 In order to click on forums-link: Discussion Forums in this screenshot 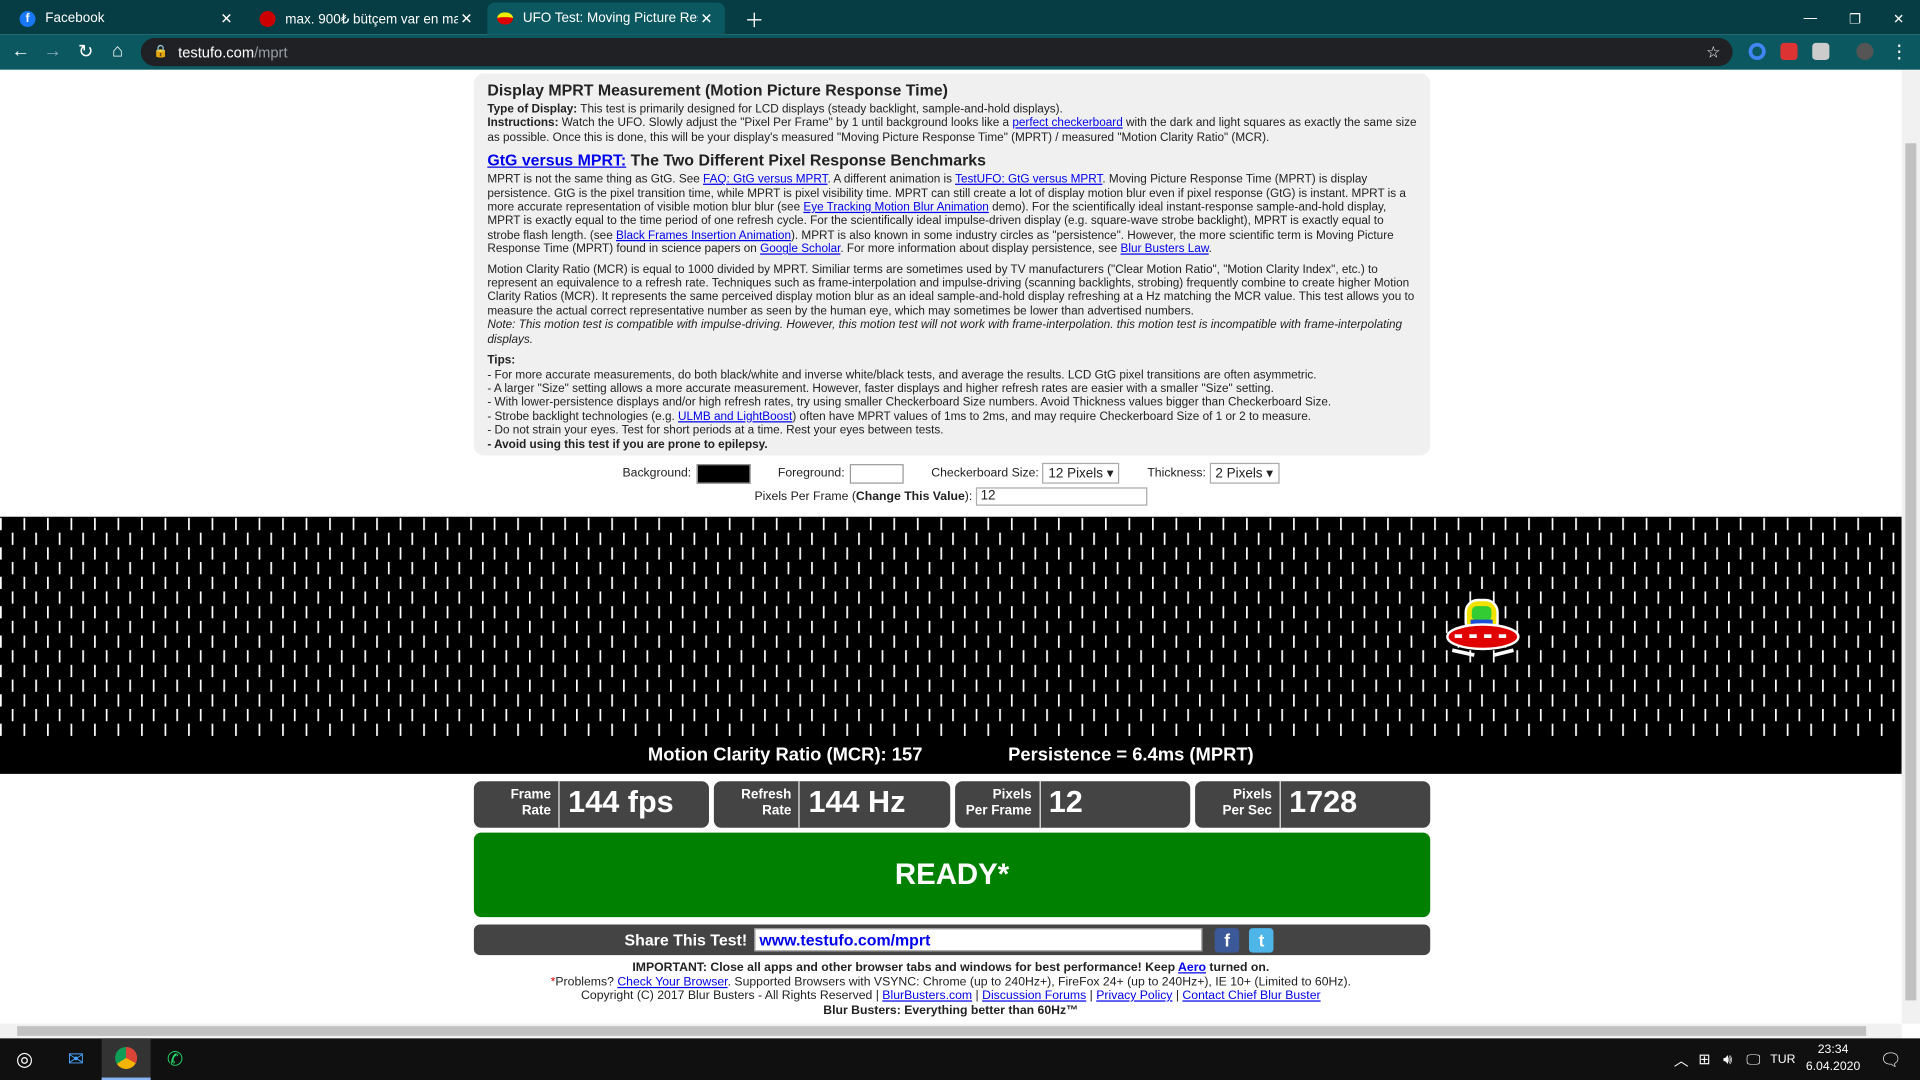, I will do `click(1034, 995)`.